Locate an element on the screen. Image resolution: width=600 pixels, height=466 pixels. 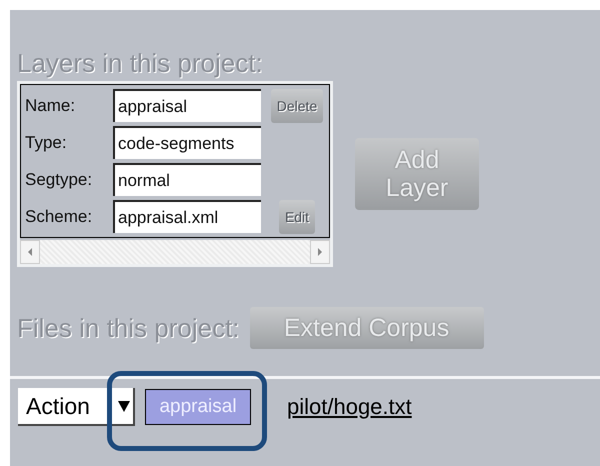
text-field: normal is located at coordinates (187, 179).